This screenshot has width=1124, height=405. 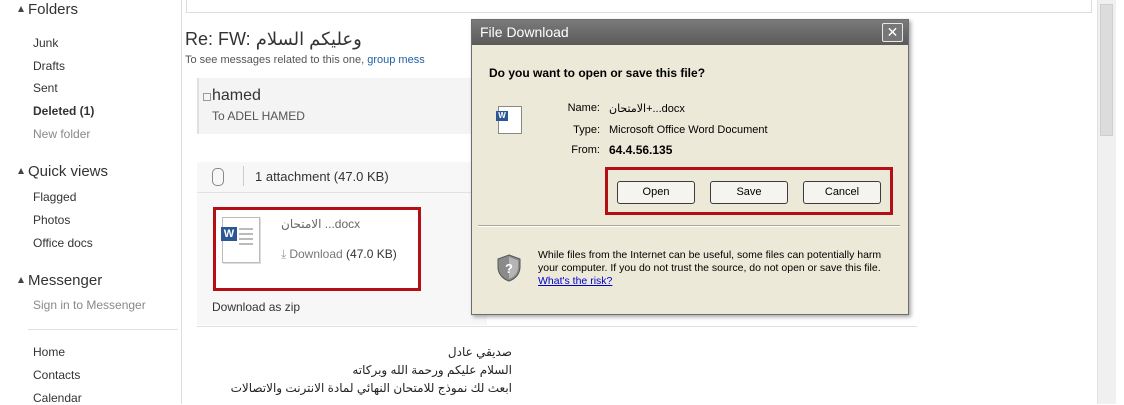 What do you see at coordinates (63, 111) in the screenshot?
I see `sidebar-item-deleted: Deleted (1)` at bounding box center [63, 111].